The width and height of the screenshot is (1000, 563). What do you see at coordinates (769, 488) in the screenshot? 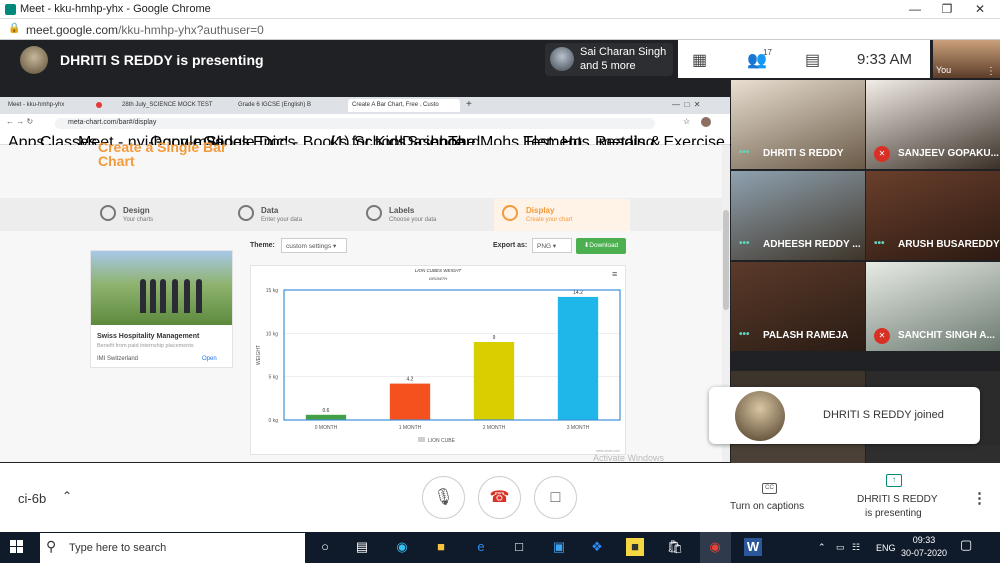
I see `captions-icon: CC` at bounding box center [769, 488].